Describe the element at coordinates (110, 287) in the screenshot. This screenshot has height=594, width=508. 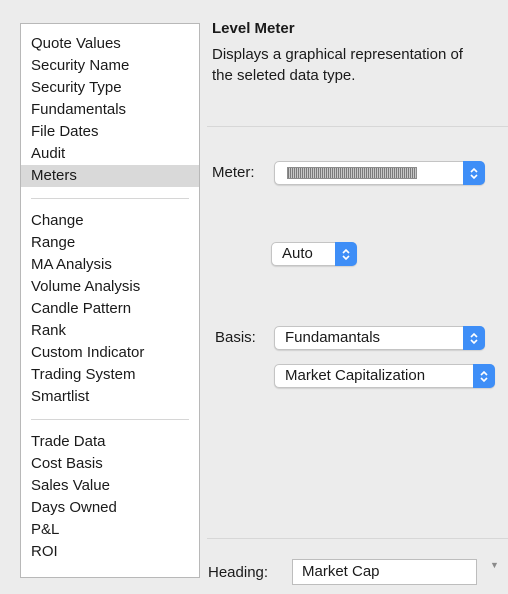
I see `list-item-volume-analysis: Volume Analysis` at that location.